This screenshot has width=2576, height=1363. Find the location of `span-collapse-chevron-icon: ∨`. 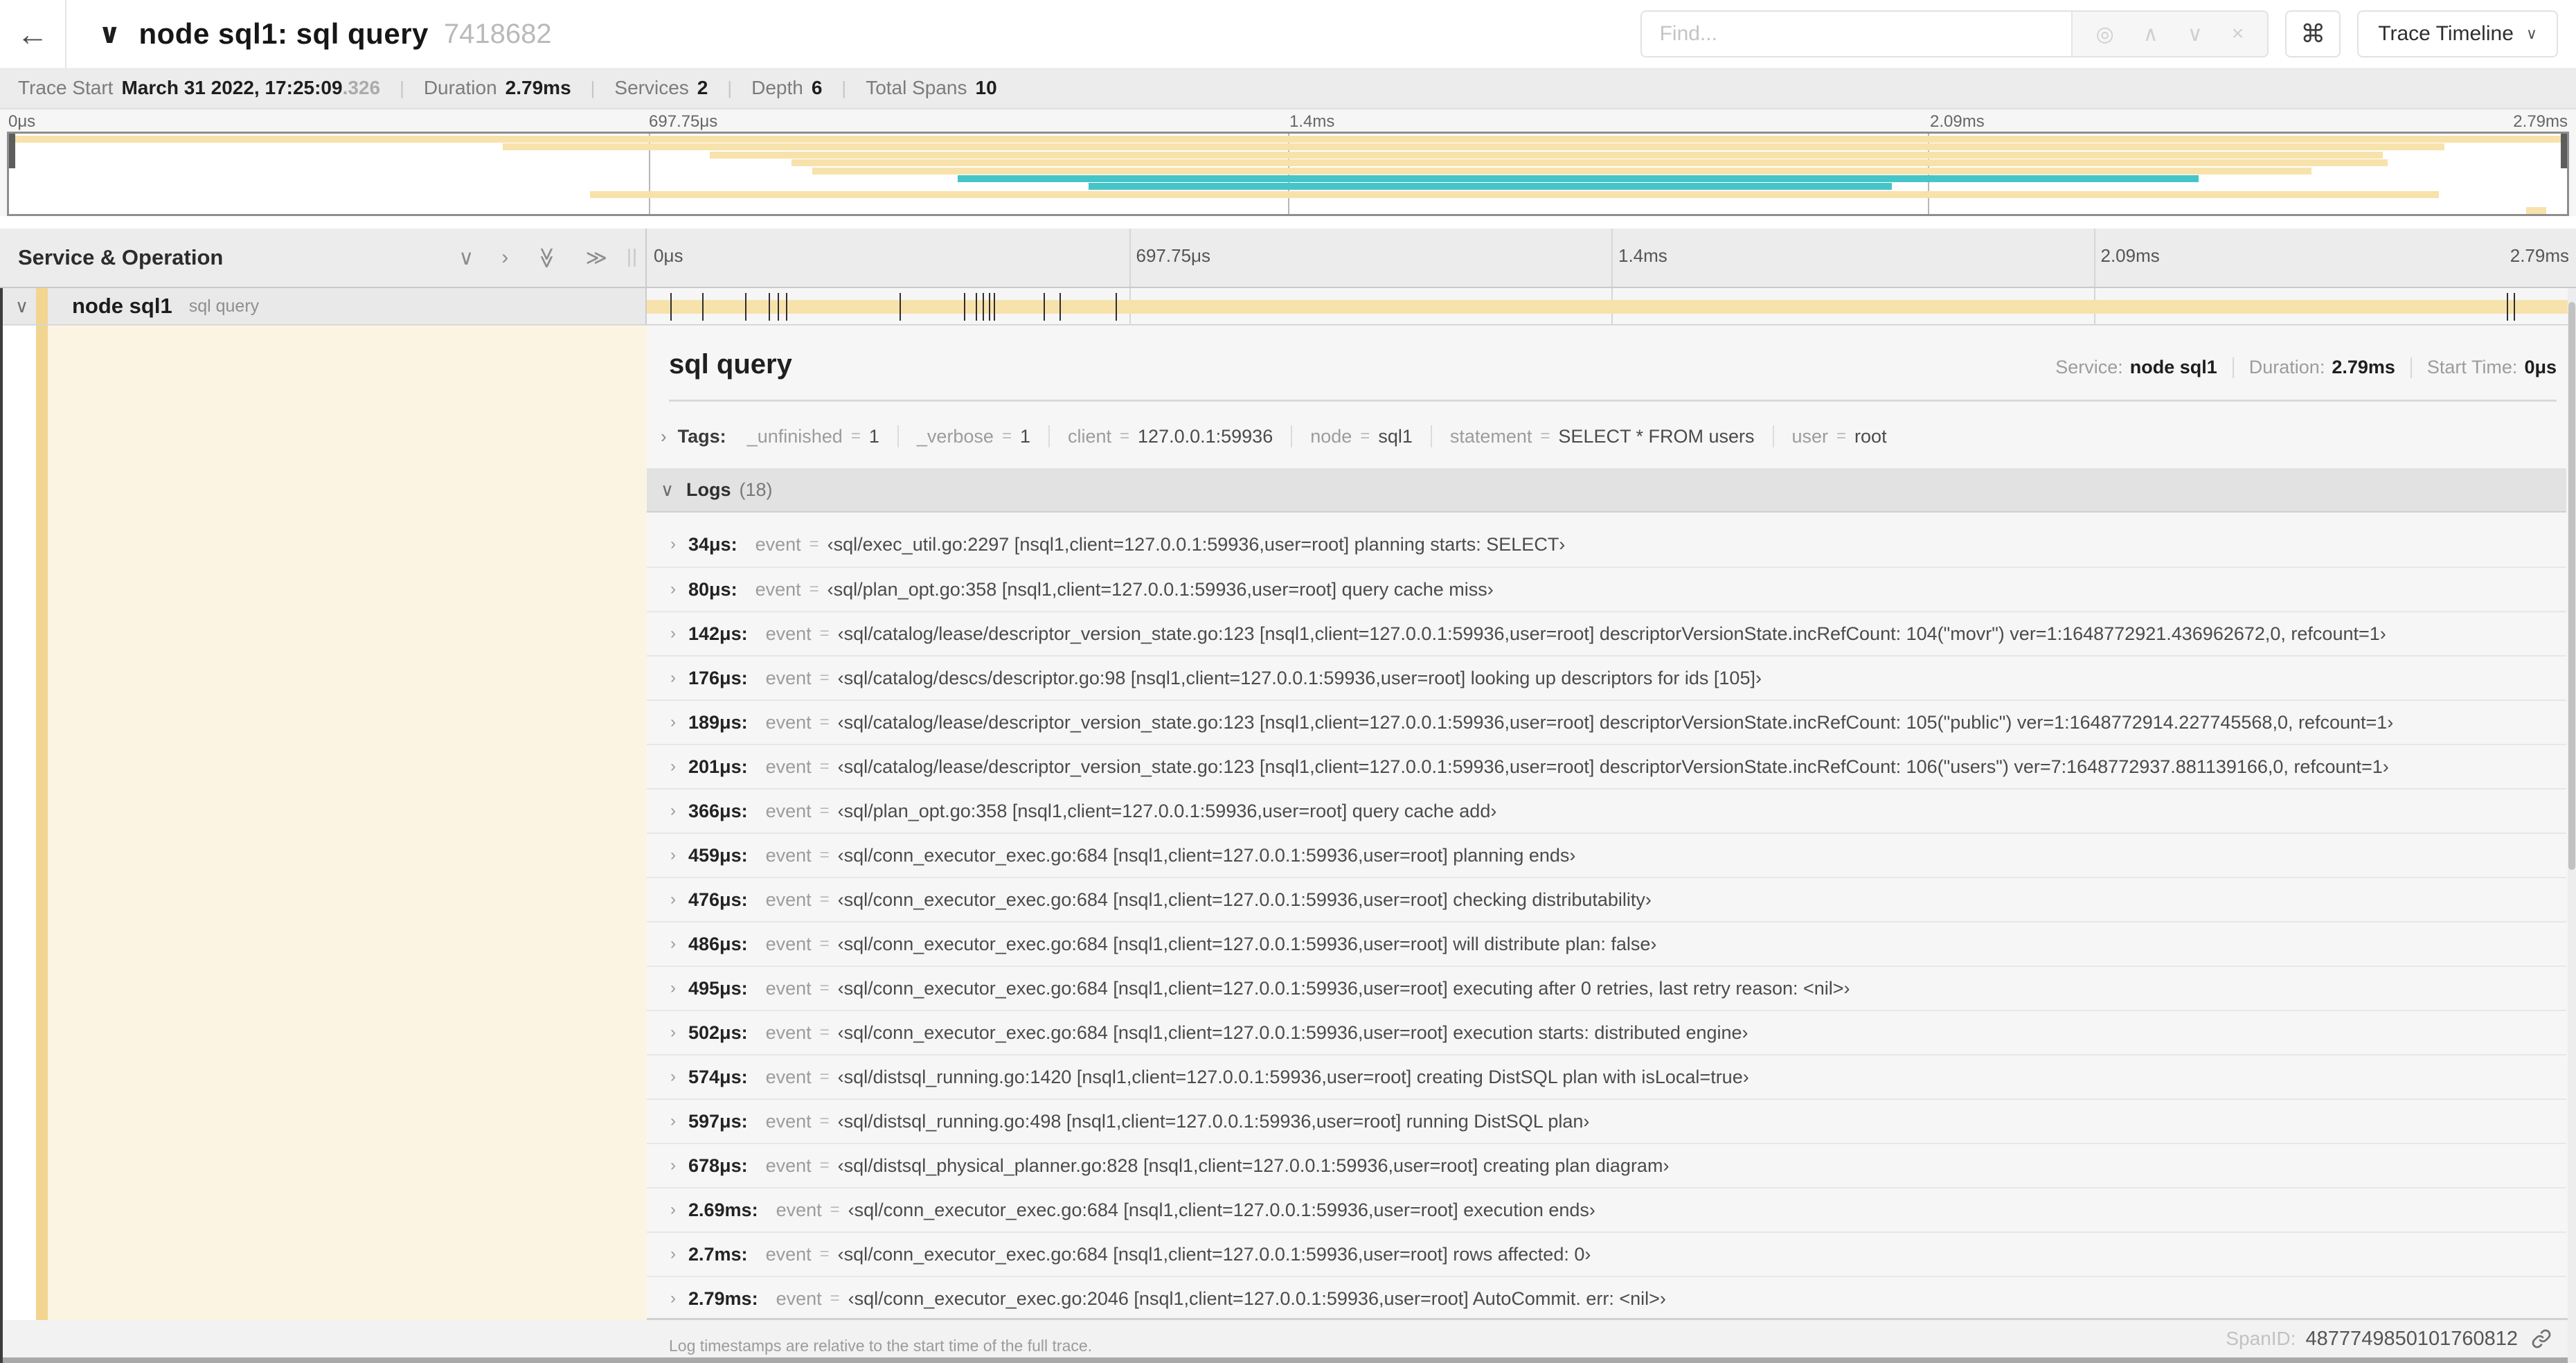

span-collapse-chevron-icon: ∨ is located at coordinates (21, 306).